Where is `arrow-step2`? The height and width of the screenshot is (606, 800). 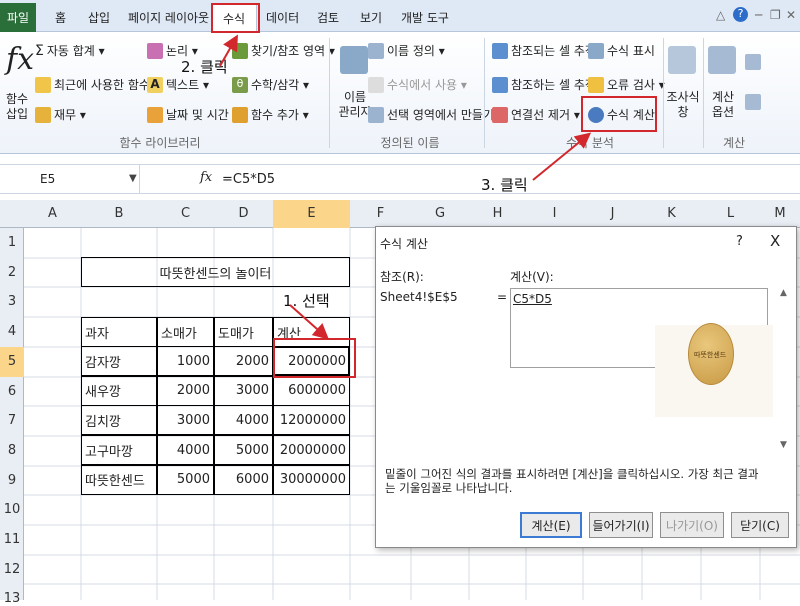
arrow-step2 is located at coordinates (228, 50).